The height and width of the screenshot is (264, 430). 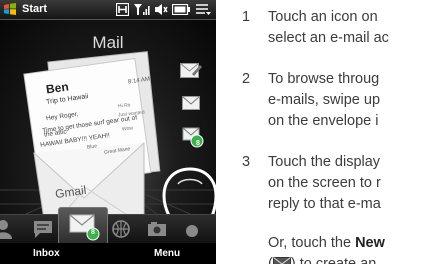 I want to click on step1-line: select an e-mail ac, so click(x=328, y=38).